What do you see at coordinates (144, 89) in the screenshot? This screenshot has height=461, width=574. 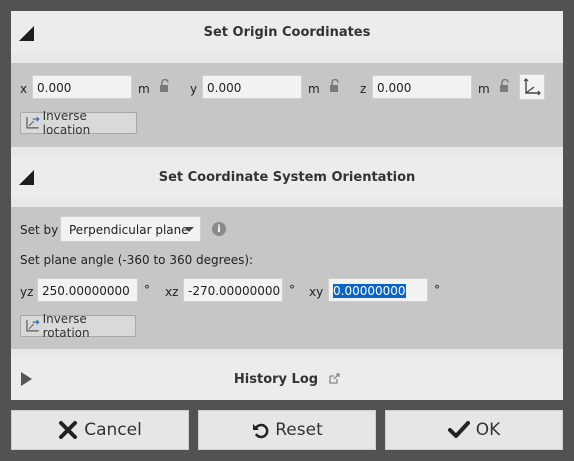 I see `x-unit: m` at bounding box center [144, 89].